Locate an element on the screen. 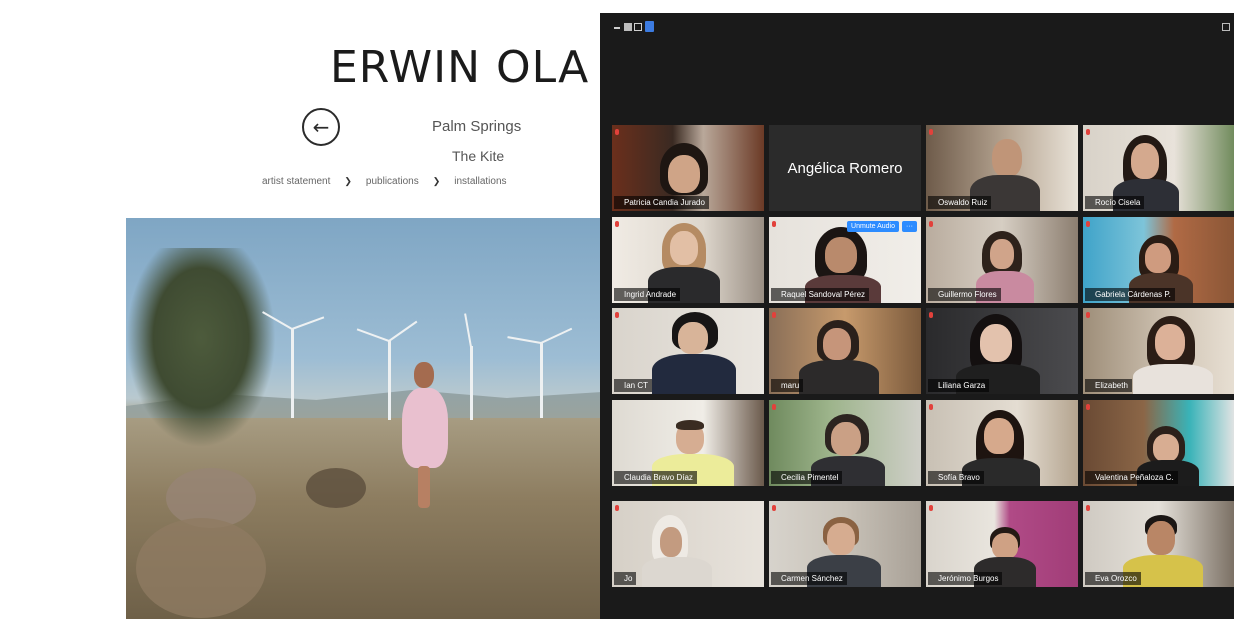  gallery-view-icon is located at coordinates (638, 27).